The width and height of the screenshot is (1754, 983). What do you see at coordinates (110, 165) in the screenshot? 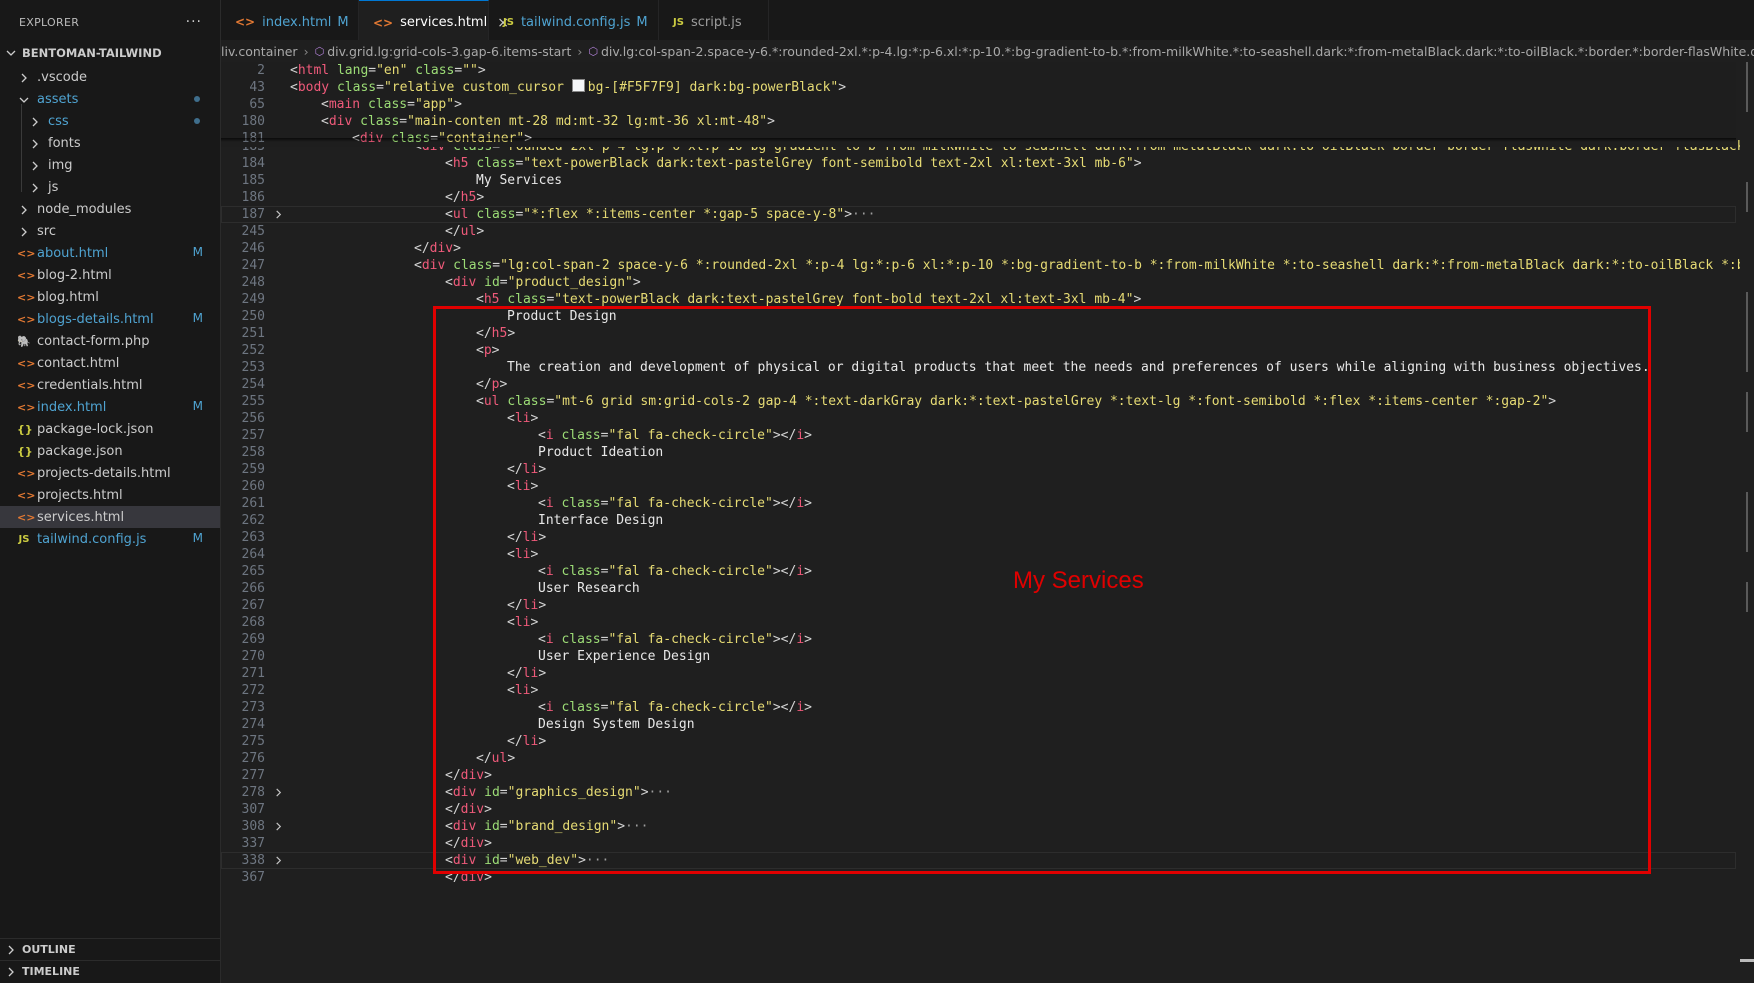
I see `tree-item-img: img` at bounding box center [110, 165].